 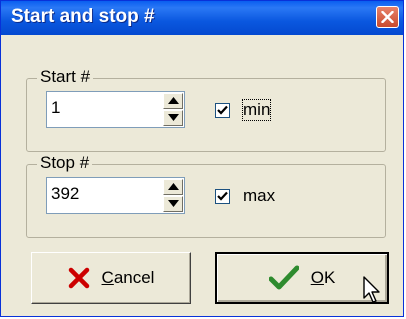 I want to click on title-bar: Start and stop #, so click(x=202, y=18).